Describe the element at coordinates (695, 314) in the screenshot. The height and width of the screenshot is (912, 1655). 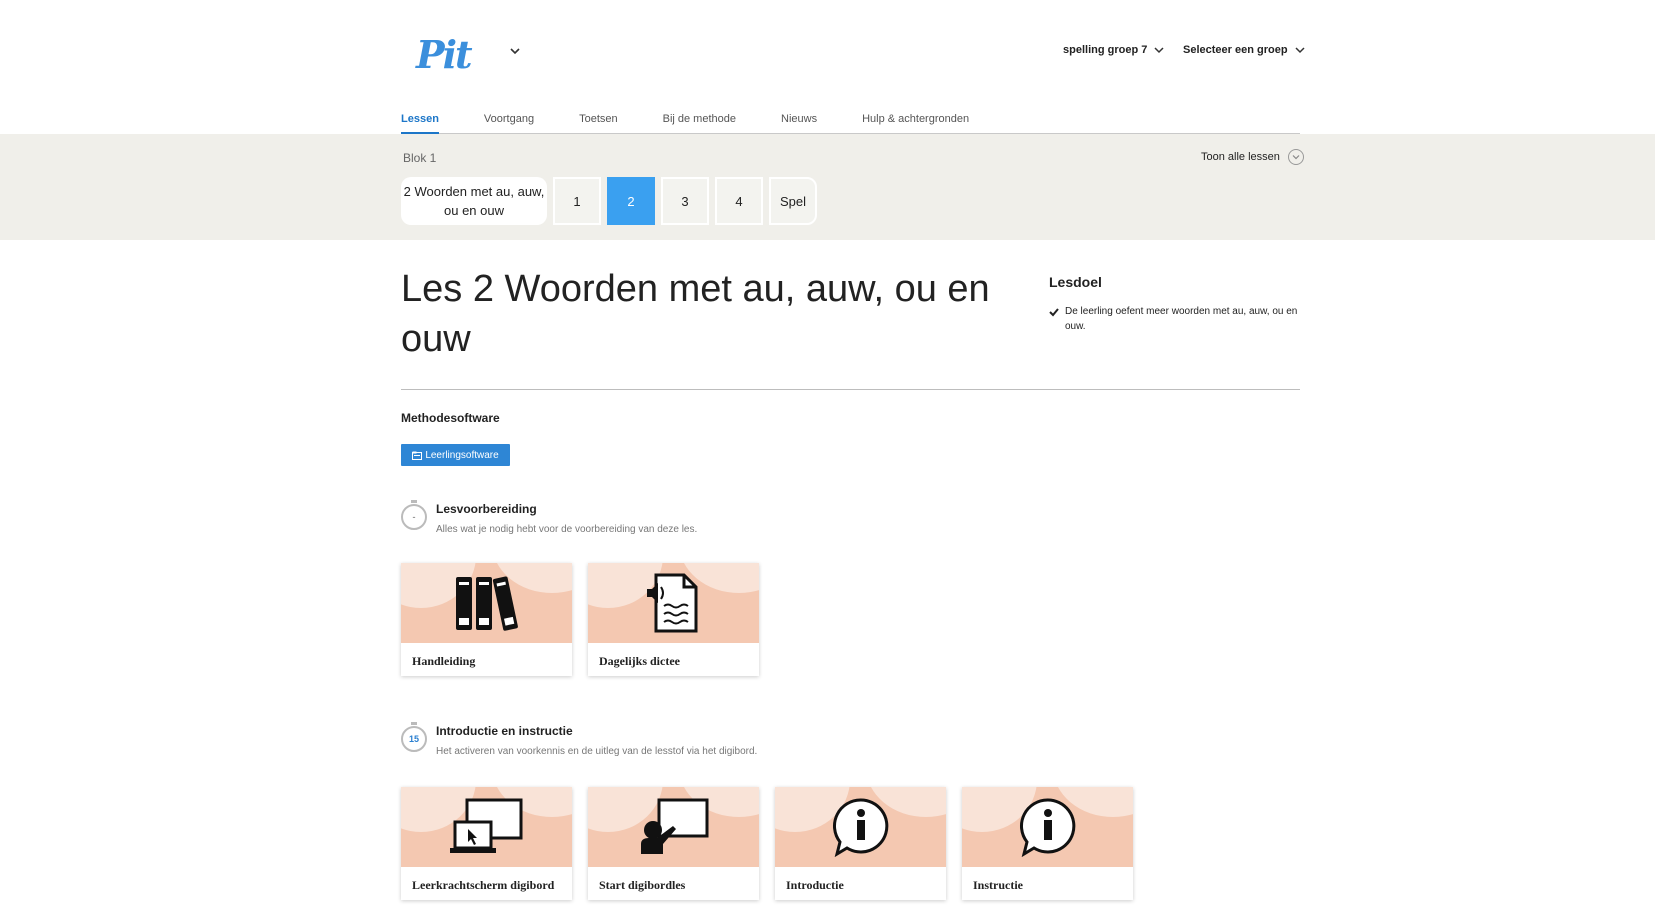
I see `page-title: Les 2 Woorden met au, auw, ou en ouw` at that location.